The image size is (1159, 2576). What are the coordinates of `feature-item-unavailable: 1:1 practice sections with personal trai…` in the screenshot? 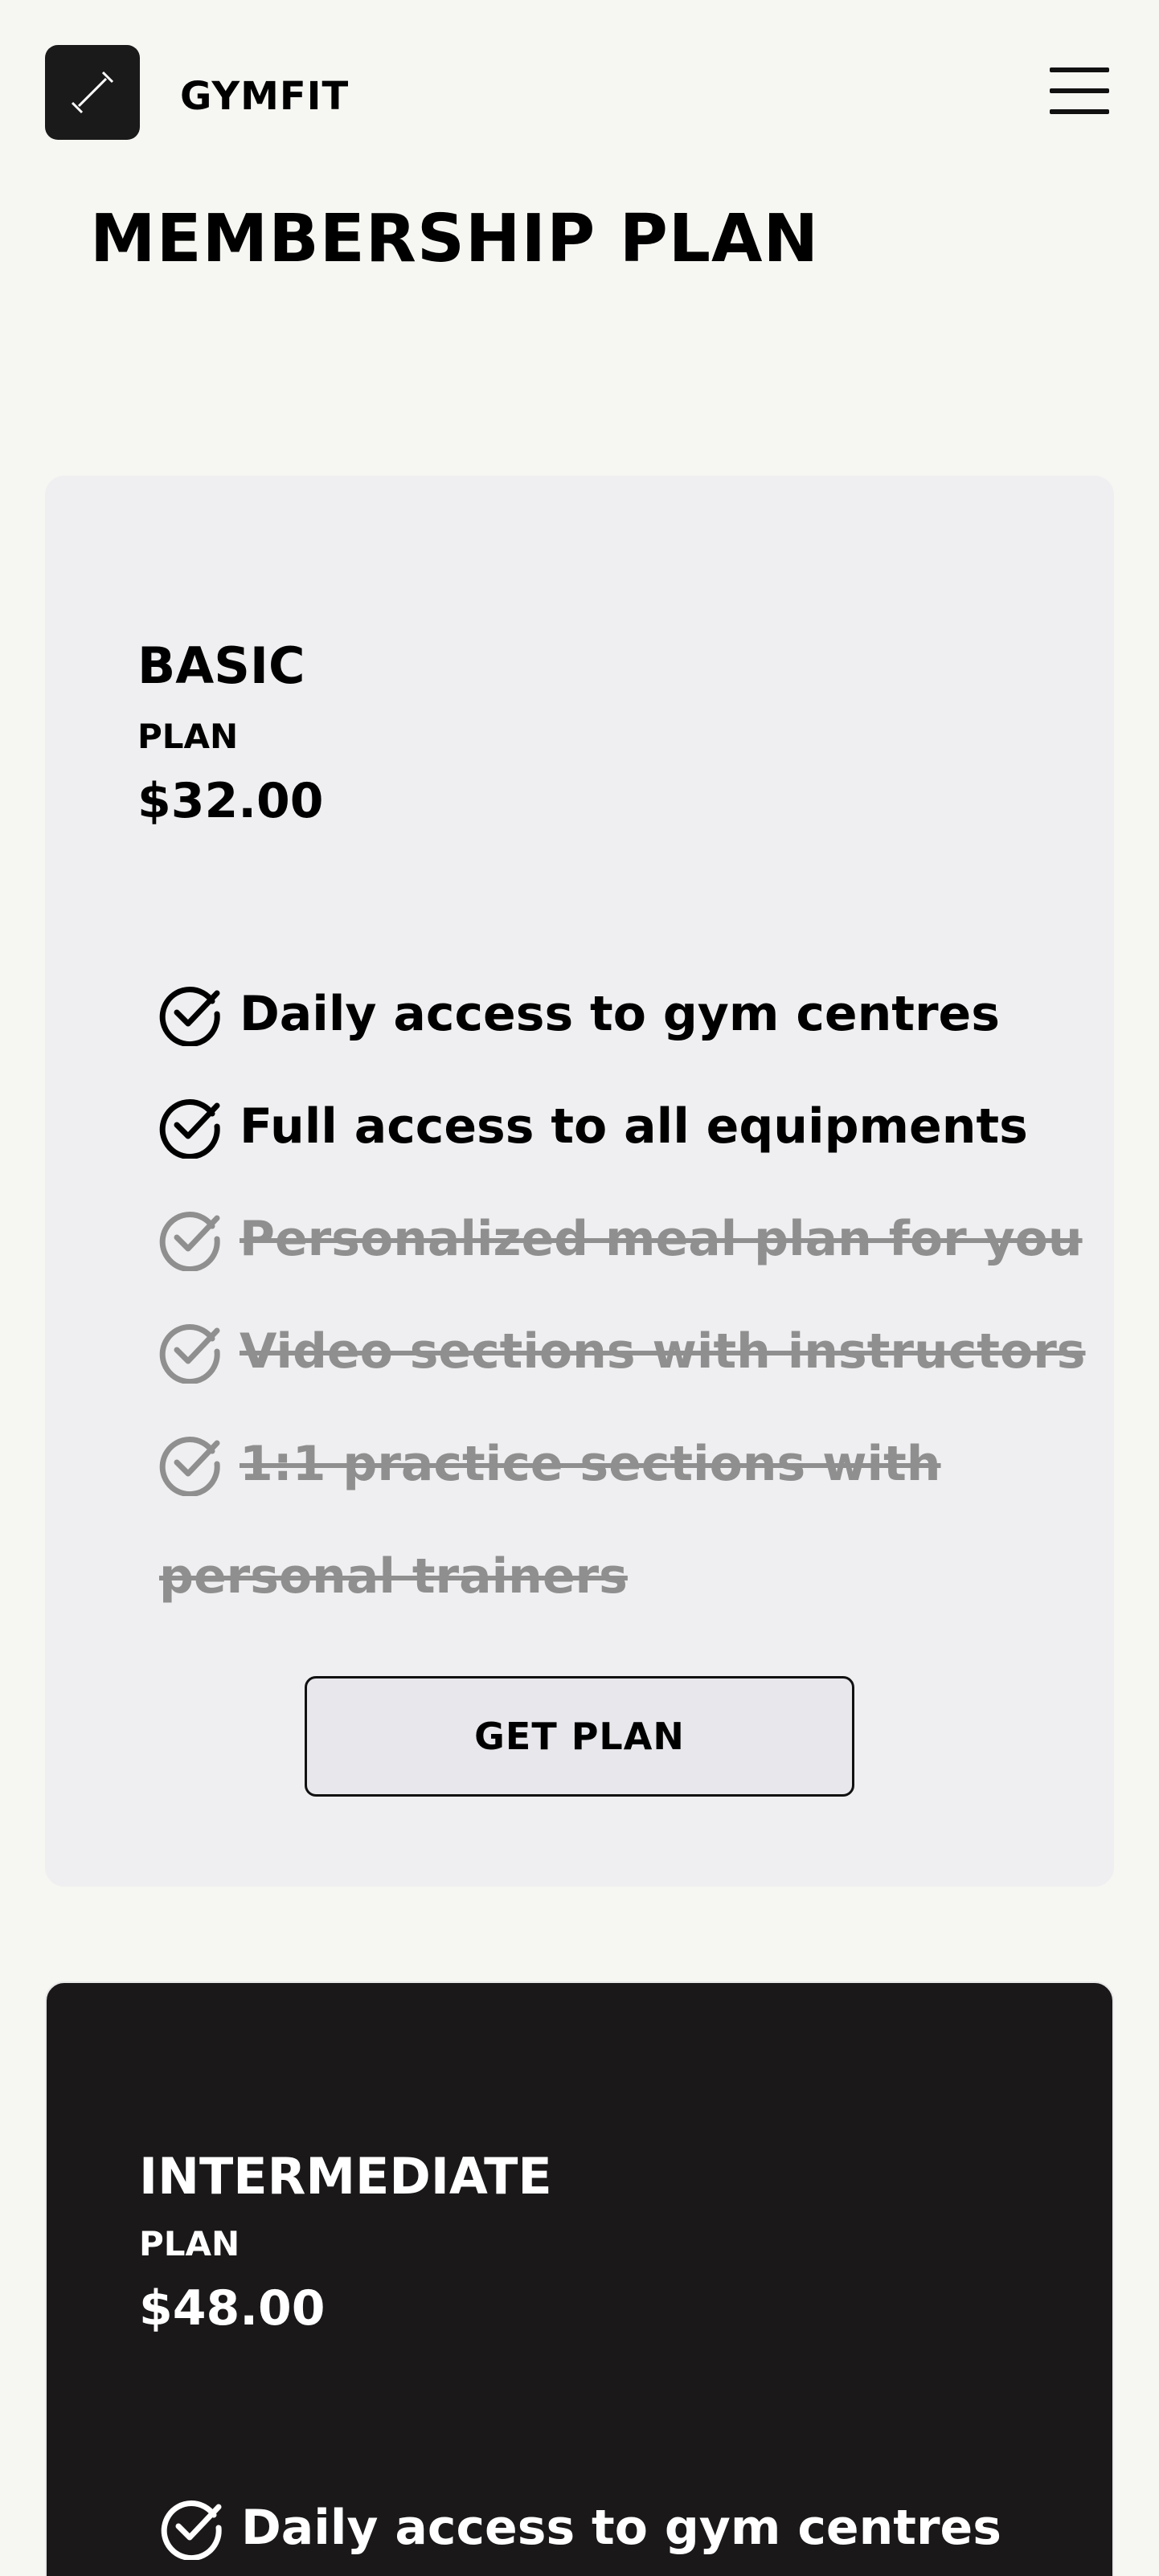 It's located at (630, 1521).